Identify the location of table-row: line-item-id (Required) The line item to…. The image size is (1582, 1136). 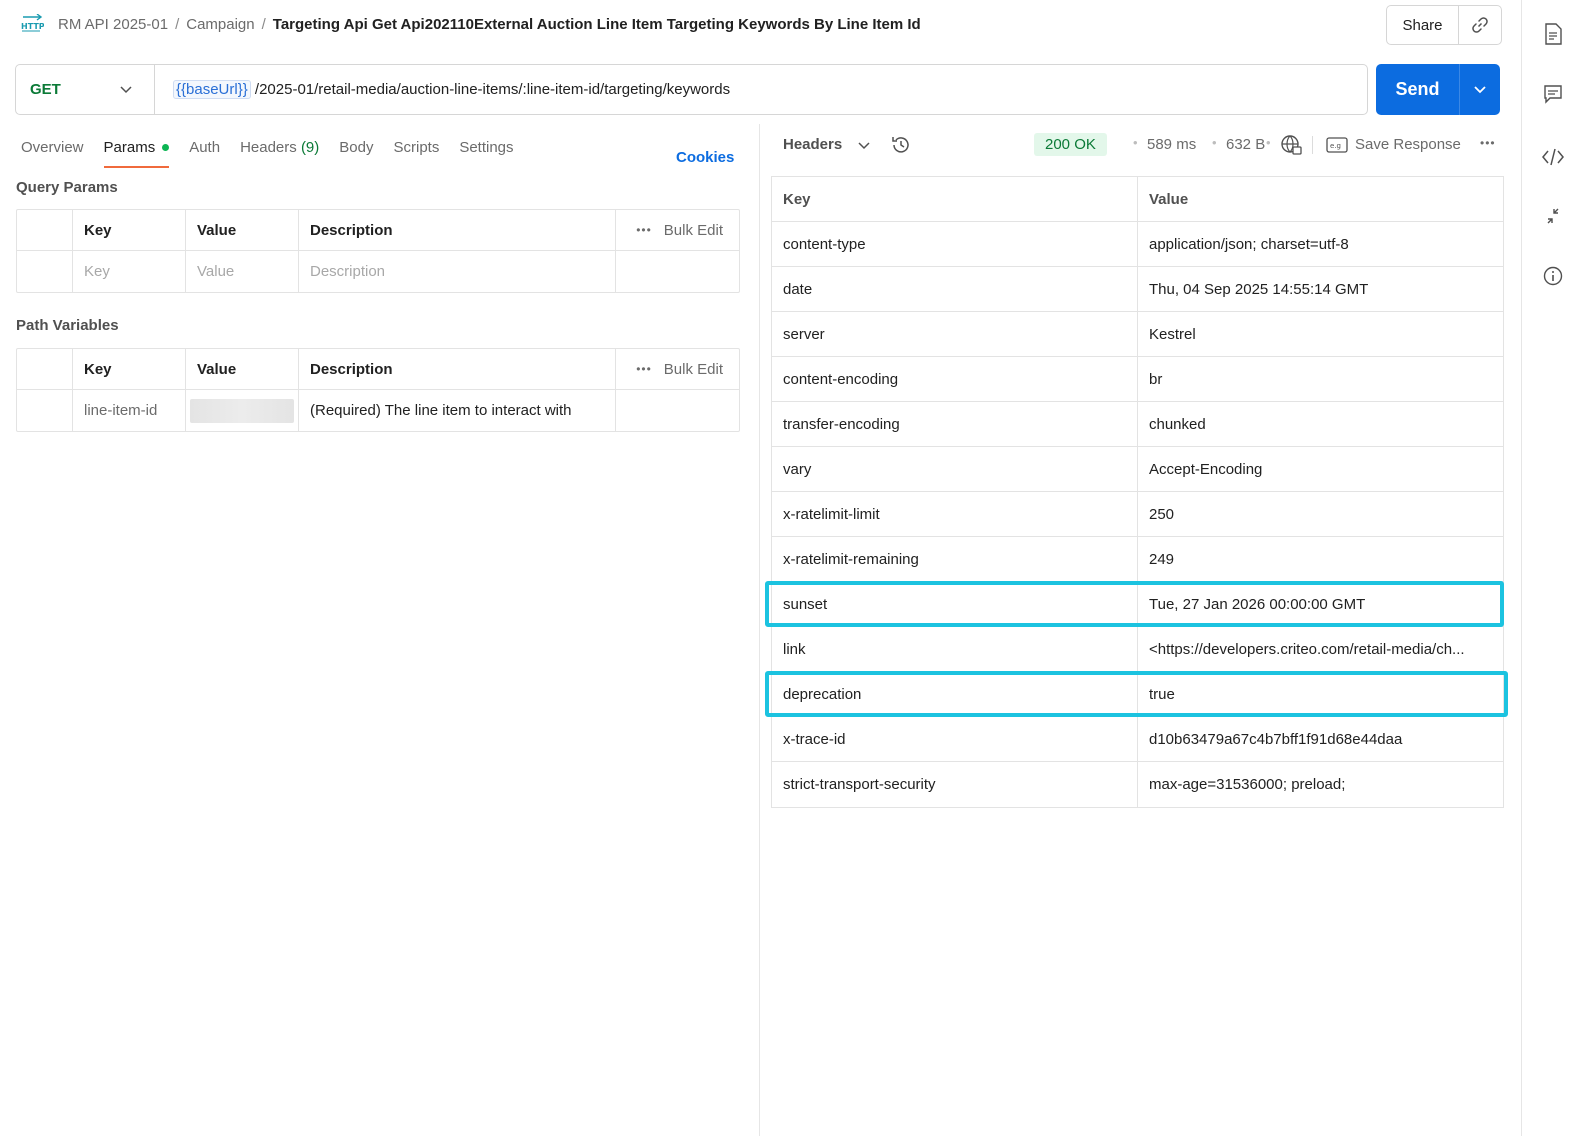
(378, 410).